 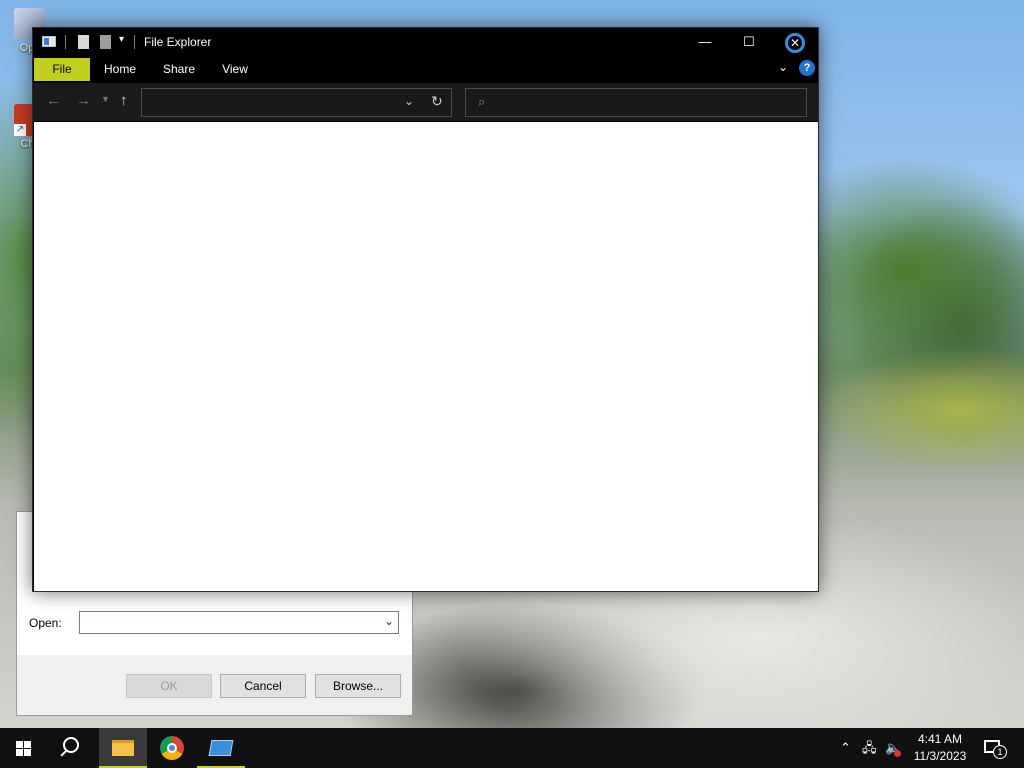 What do you see at coordinates (263, 686) in the screenshot?
I see `cancel-button: Cancel` at bounding box center [263, 686].